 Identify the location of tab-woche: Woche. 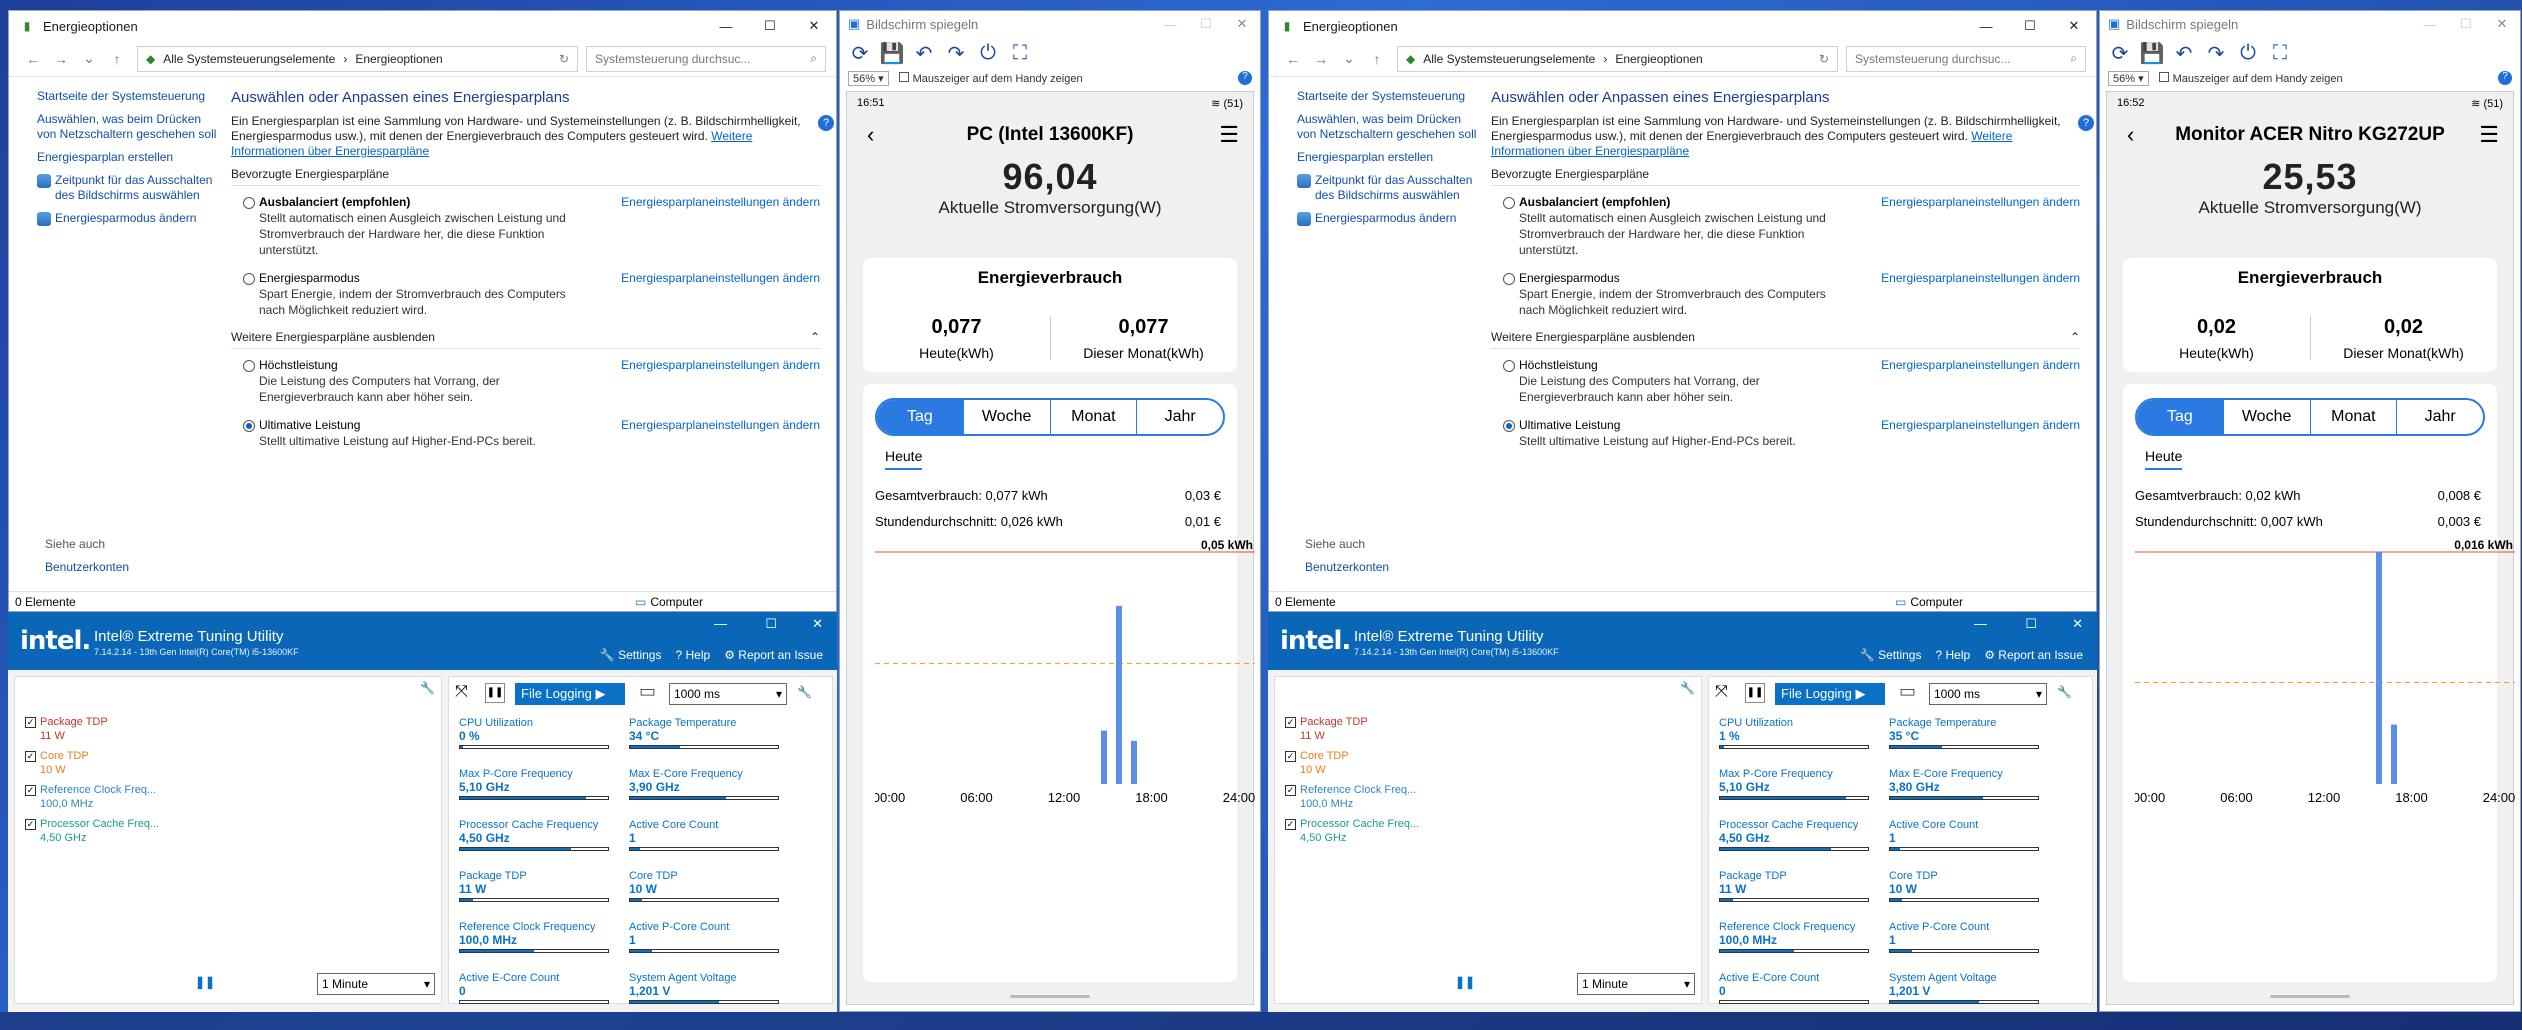
(2267, 417).